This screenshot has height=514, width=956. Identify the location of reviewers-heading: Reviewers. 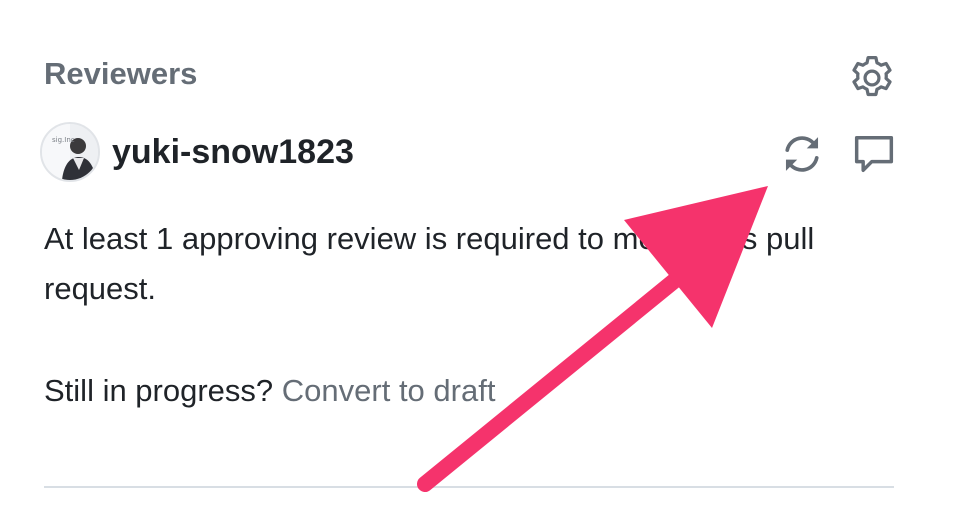
(121, 73).